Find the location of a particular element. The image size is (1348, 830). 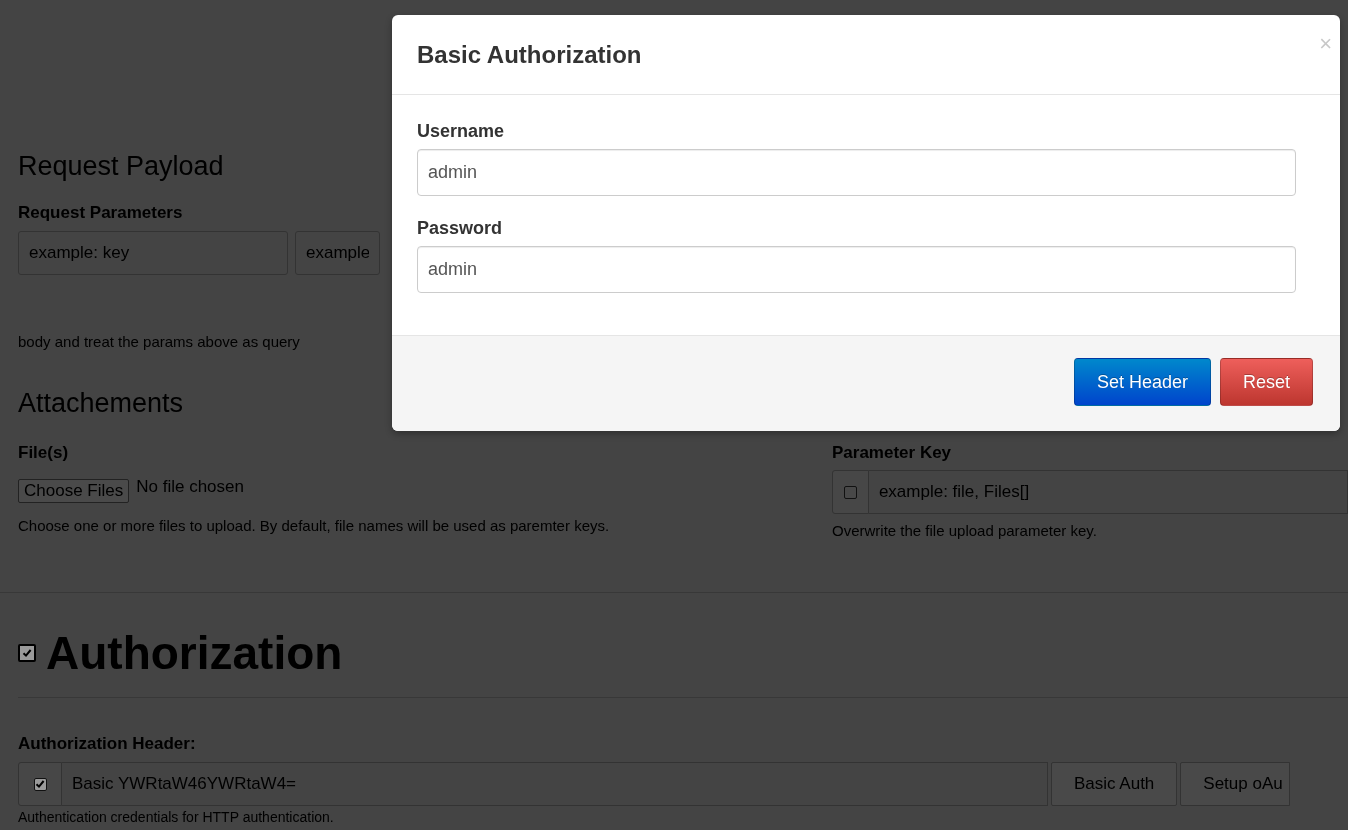

field-label: Request Parameters is located at coordinates (100, 213).